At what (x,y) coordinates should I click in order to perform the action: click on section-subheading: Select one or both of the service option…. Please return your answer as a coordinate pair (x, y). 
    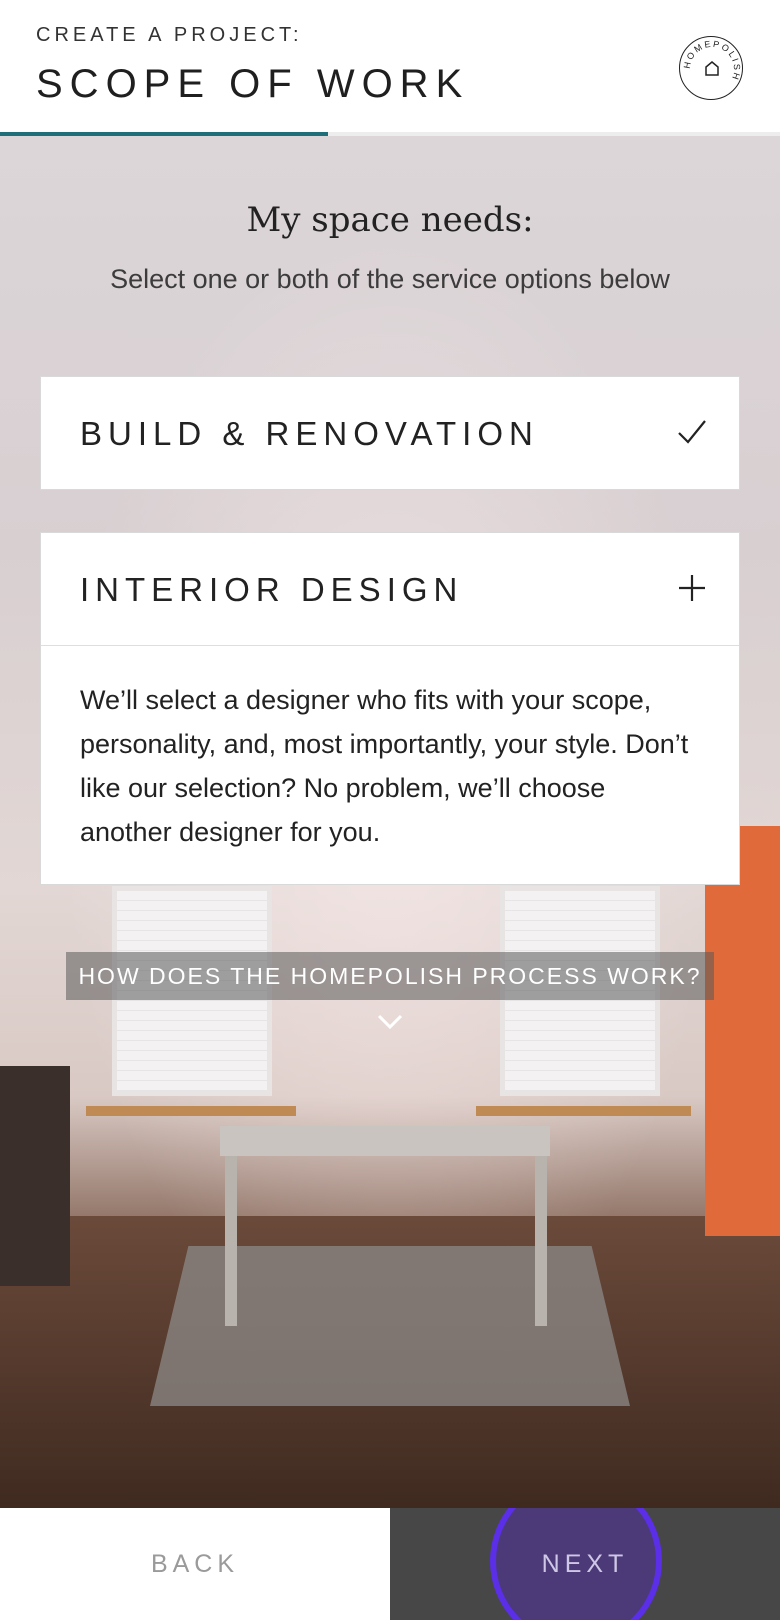
    Looking at the image, I should click on (390, 279).